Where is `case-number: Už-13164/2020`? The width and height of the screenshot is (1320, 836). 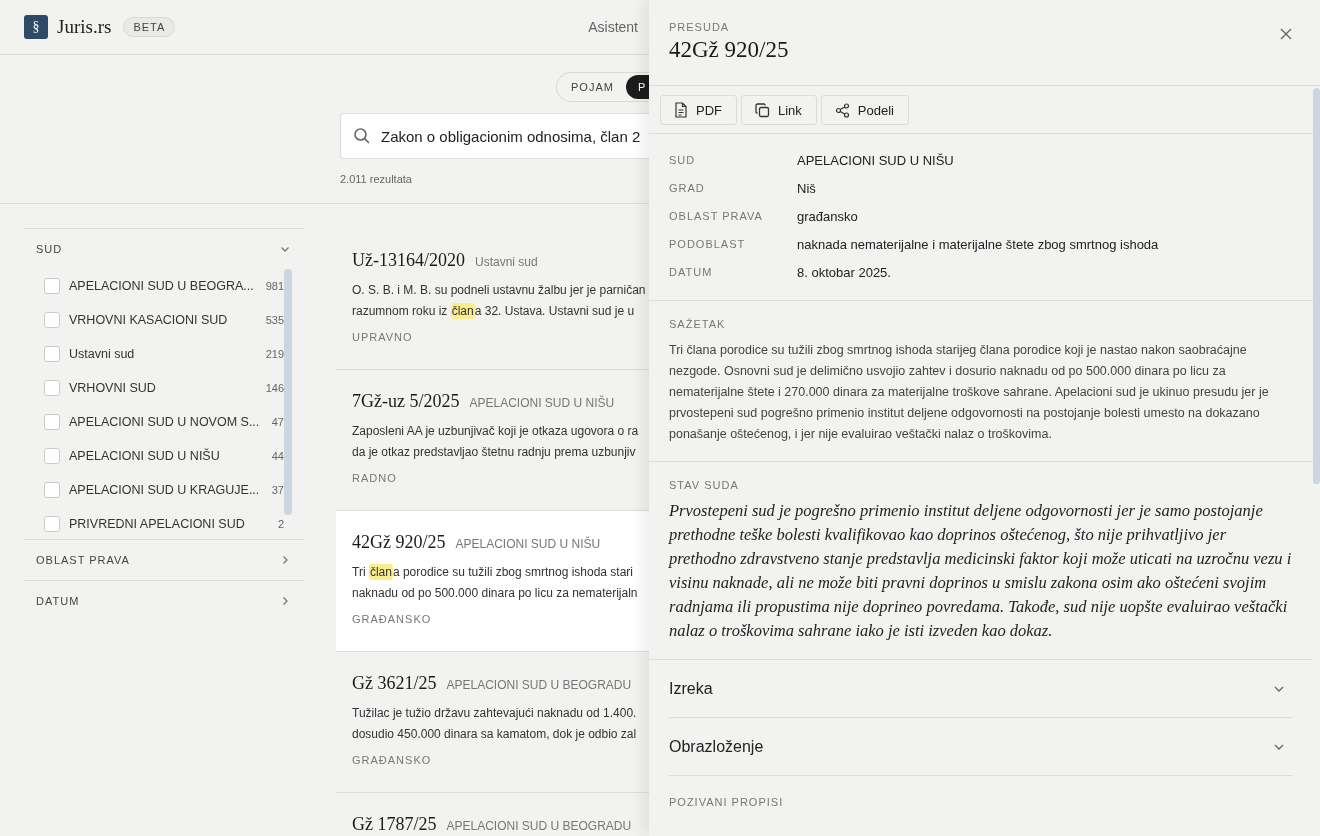
case-number: Už-13164/2020 is located at coordinates (408, 260).